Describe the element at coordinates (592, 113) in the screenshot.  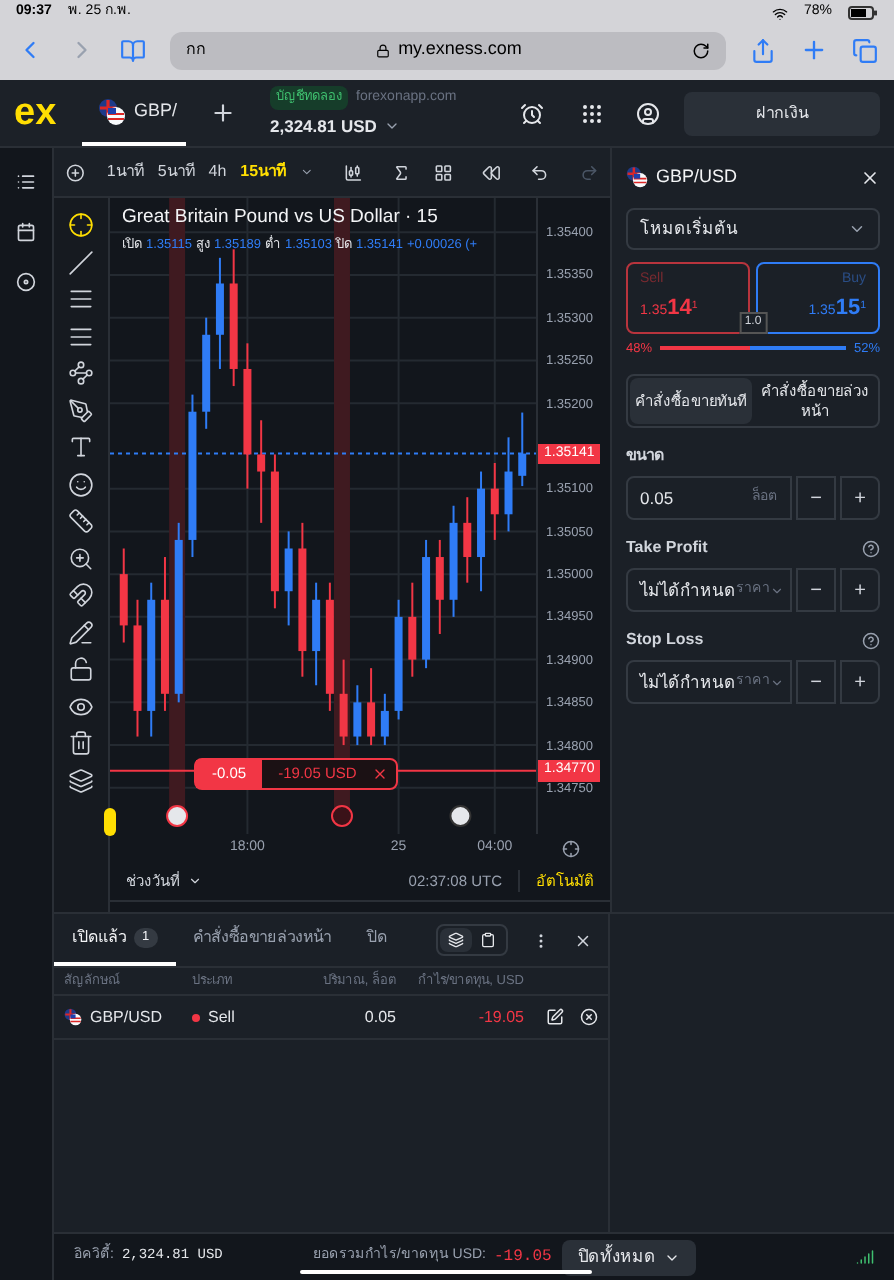
I see `apps-grid-icon` at that location.